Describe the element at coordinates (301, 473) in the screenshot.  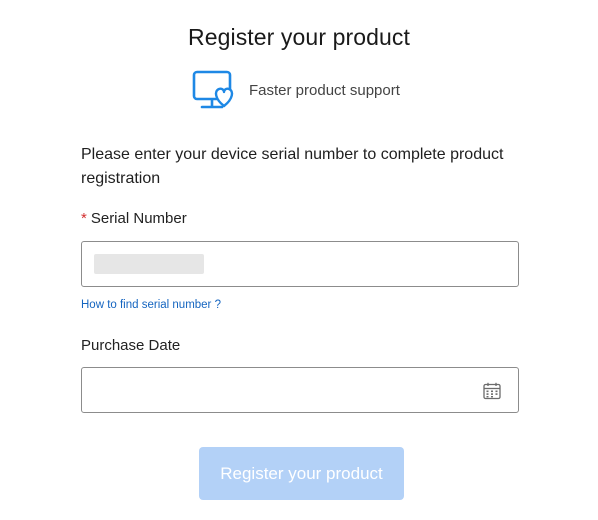
I see `register-product-button: Register your product` at that location.